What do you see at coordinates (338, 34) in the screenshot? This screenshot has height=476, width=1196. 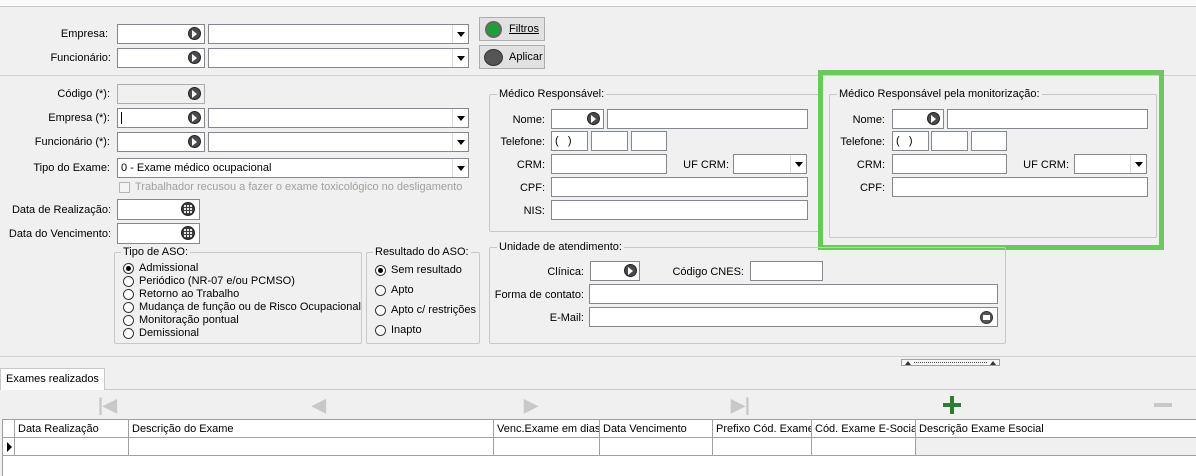 I see `filter-empresa-select` at bounding box center [338, 34].